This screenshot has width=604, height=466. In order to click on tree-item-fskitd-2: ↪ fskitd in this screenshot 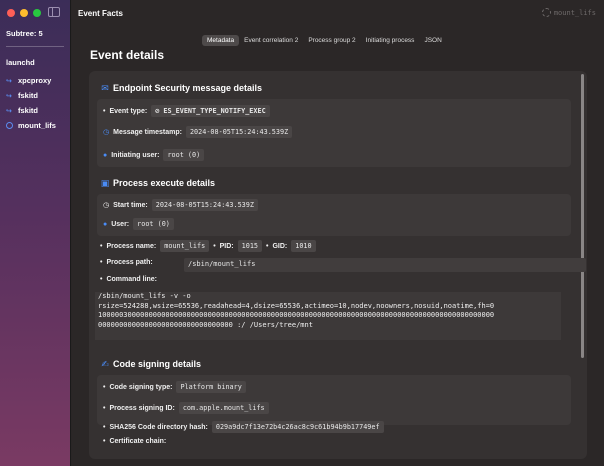, I will do `click(31, 110)`.